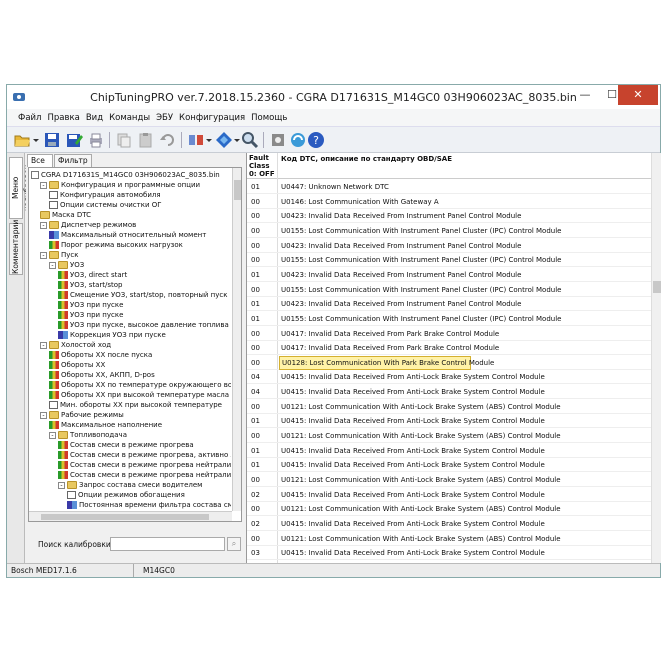 The height and width of the screenshot is (667, 667). Describe the element at coordinates (234, 544) in the screenshot. I see `search-icon: ⌕` at that location.